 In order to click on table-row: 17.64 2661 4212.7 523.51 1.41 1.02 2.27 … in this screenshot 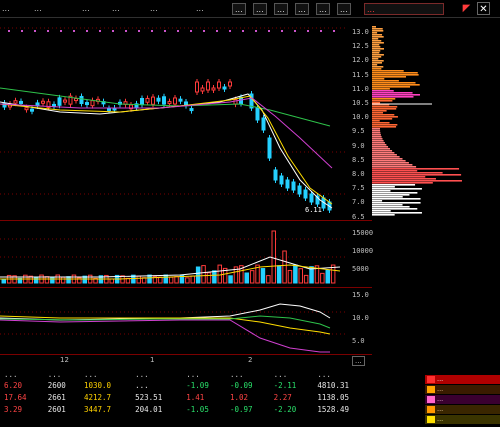, I will do `click(186, 397)`.